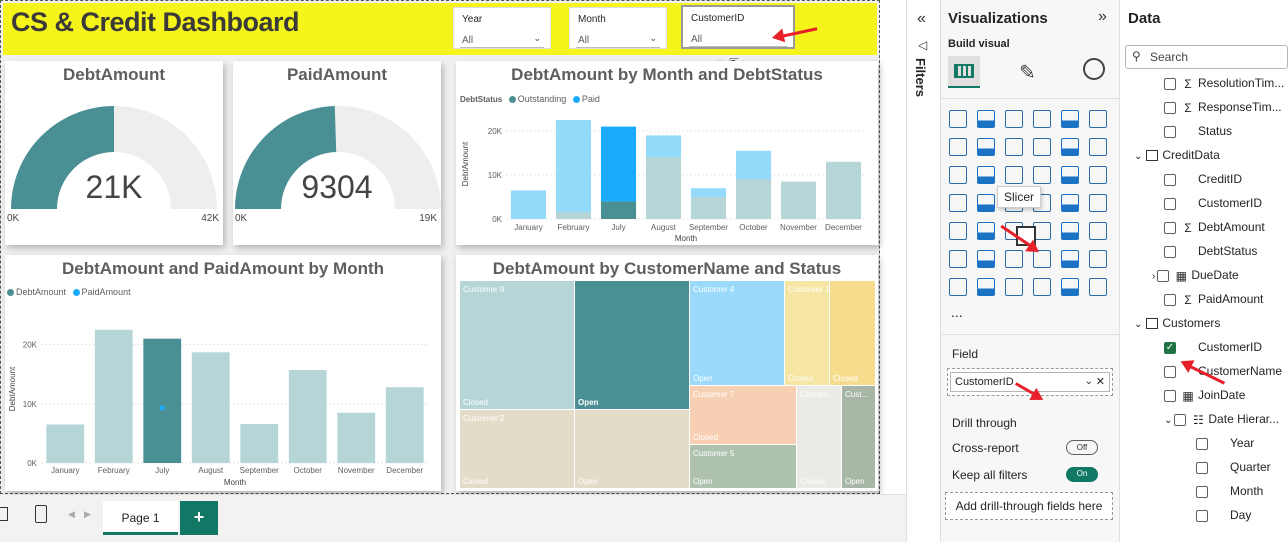 The height and width of the screenshot is (542, 1288). What do you see at coordinates (1214, 227) in the screenshot?
I see `field-row: Σ DebtAmount` at bounding box center [1214, 227].